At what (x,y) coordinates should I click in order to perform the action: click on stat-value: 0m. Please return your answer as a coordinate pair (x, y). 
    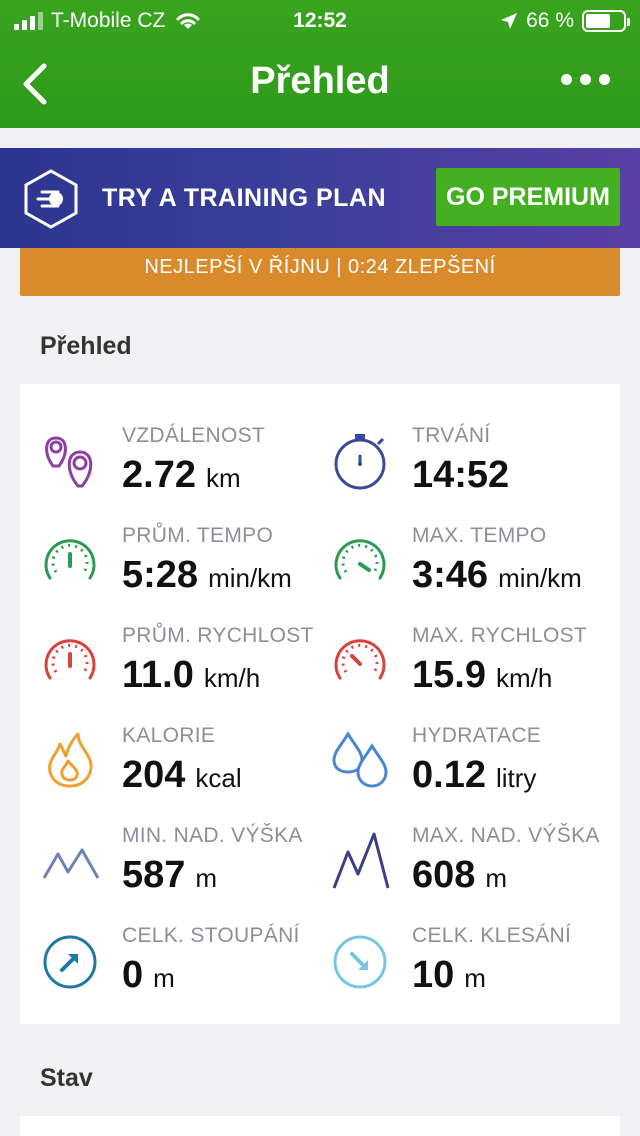
    Looking at the image, I should click on (148, 975).